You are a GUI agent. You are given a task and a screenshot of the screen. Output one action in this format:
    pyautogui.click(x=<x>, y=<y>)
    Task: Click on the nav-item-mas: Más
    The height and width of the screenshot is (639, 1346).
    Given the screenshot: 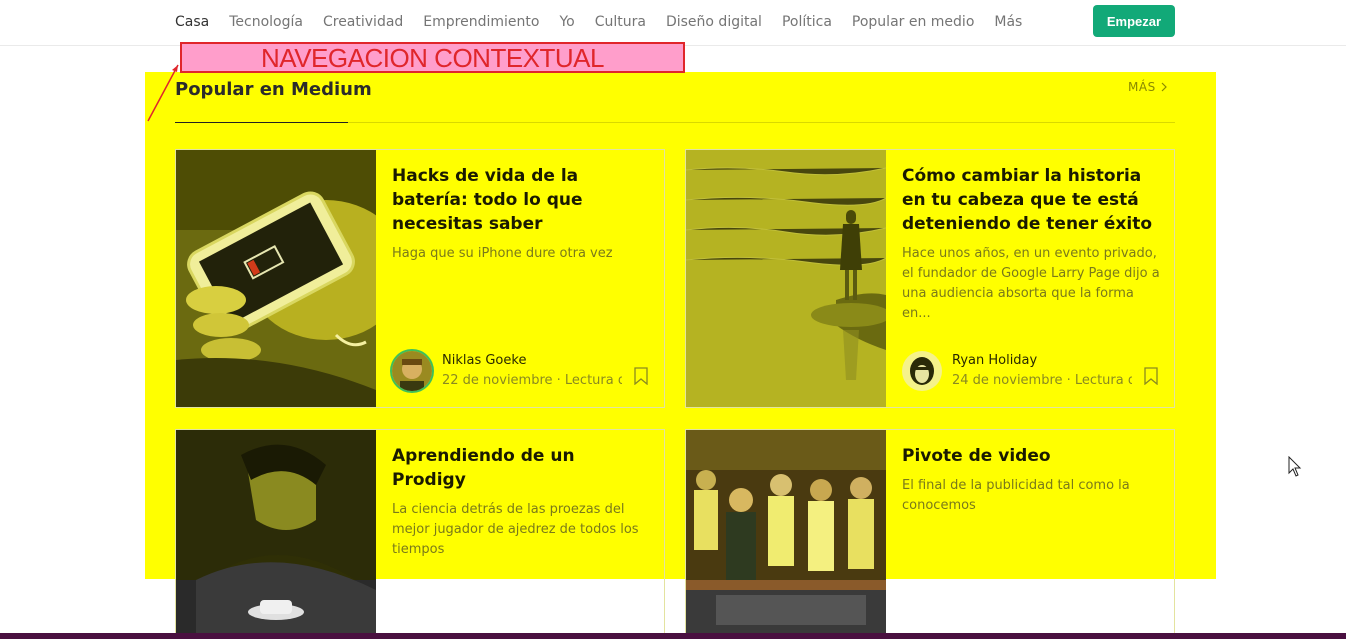 What is the action you would take?
    pyautogui.click(x=1008, y=22)
    